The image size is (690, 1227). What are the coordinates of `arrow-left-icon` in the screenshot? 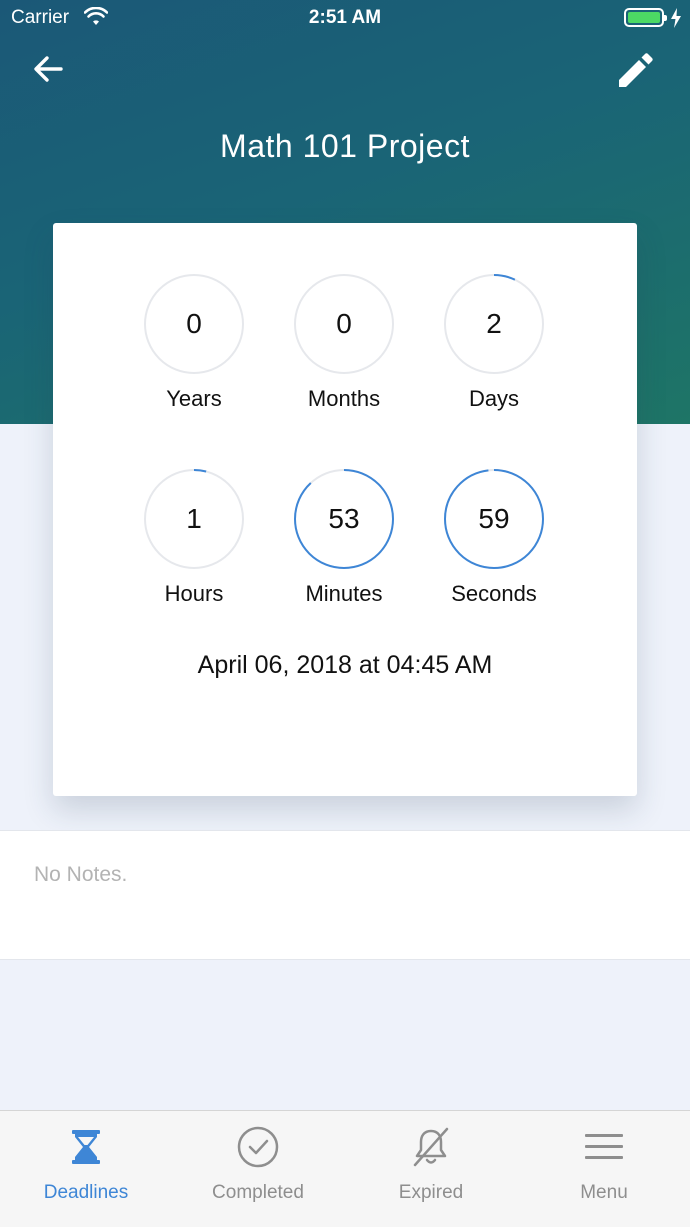 It's located at (48, 69).